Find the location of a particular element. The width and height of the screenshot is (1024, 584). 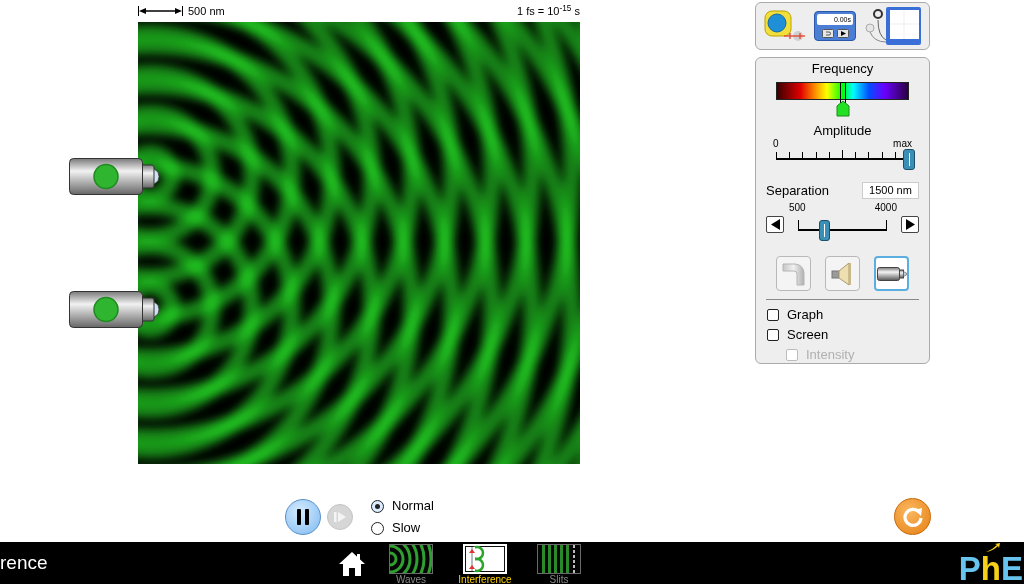

screen-tab: Slits is located at coordinates (559, 563).